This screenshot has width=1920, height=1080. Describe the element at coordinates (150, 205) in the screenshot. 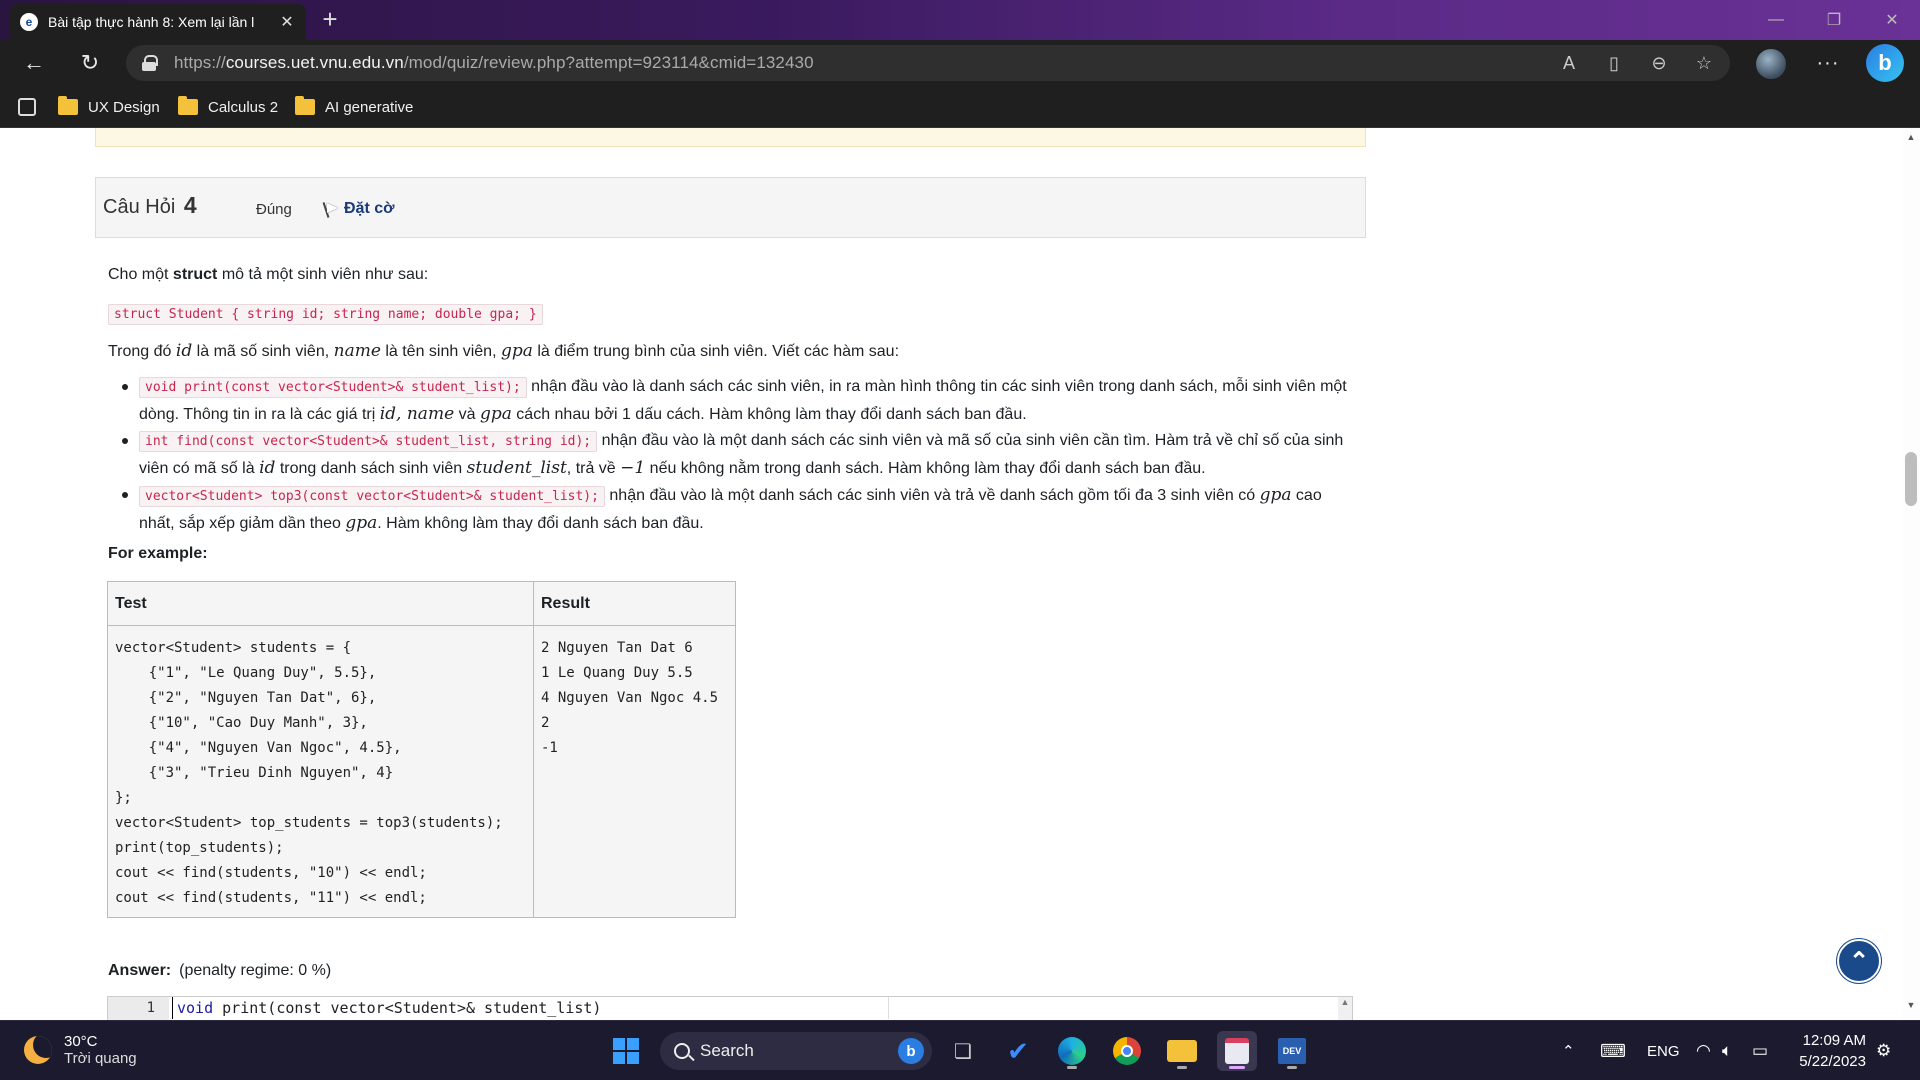

I see `question-number: Câu Hỏi 4` at that location.